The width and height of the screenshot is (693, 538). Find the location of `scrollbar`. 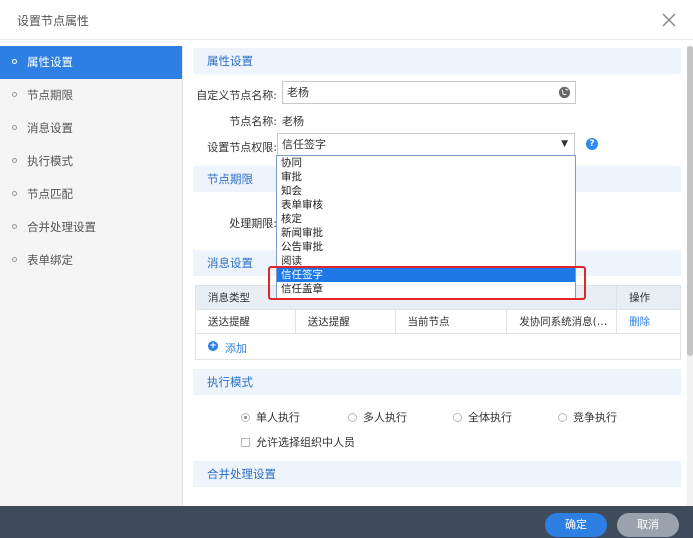

scrollbar is located at coordinates (690, 276).